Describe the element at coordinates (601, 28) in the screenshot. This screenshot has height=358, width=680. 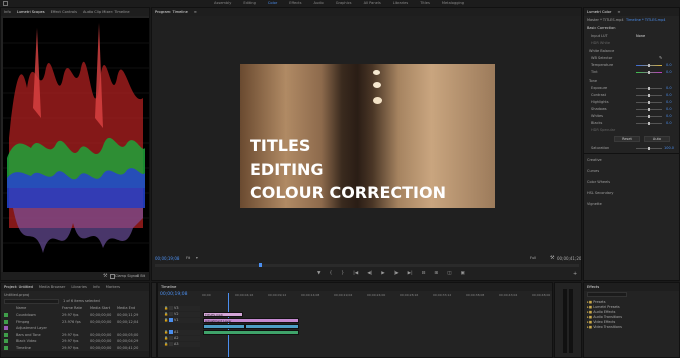
I see `section-basic-correction: Basic Correction` at that location.